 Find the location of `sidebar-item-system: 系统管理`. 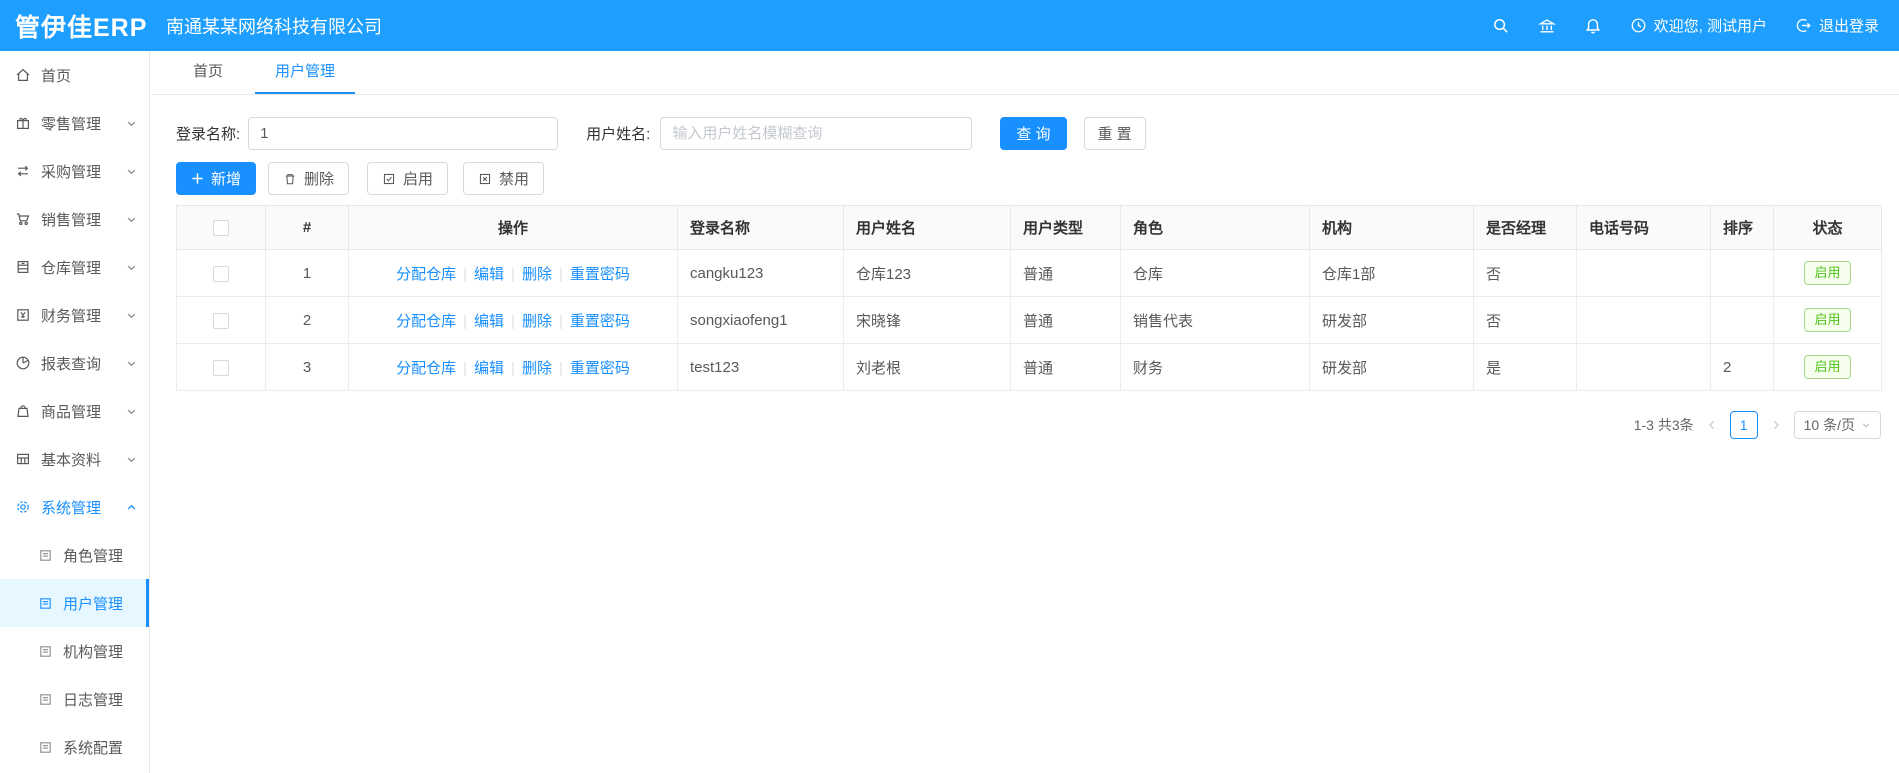

sidebar-item-system: 系统管理 is located at coordinates (74, 507).